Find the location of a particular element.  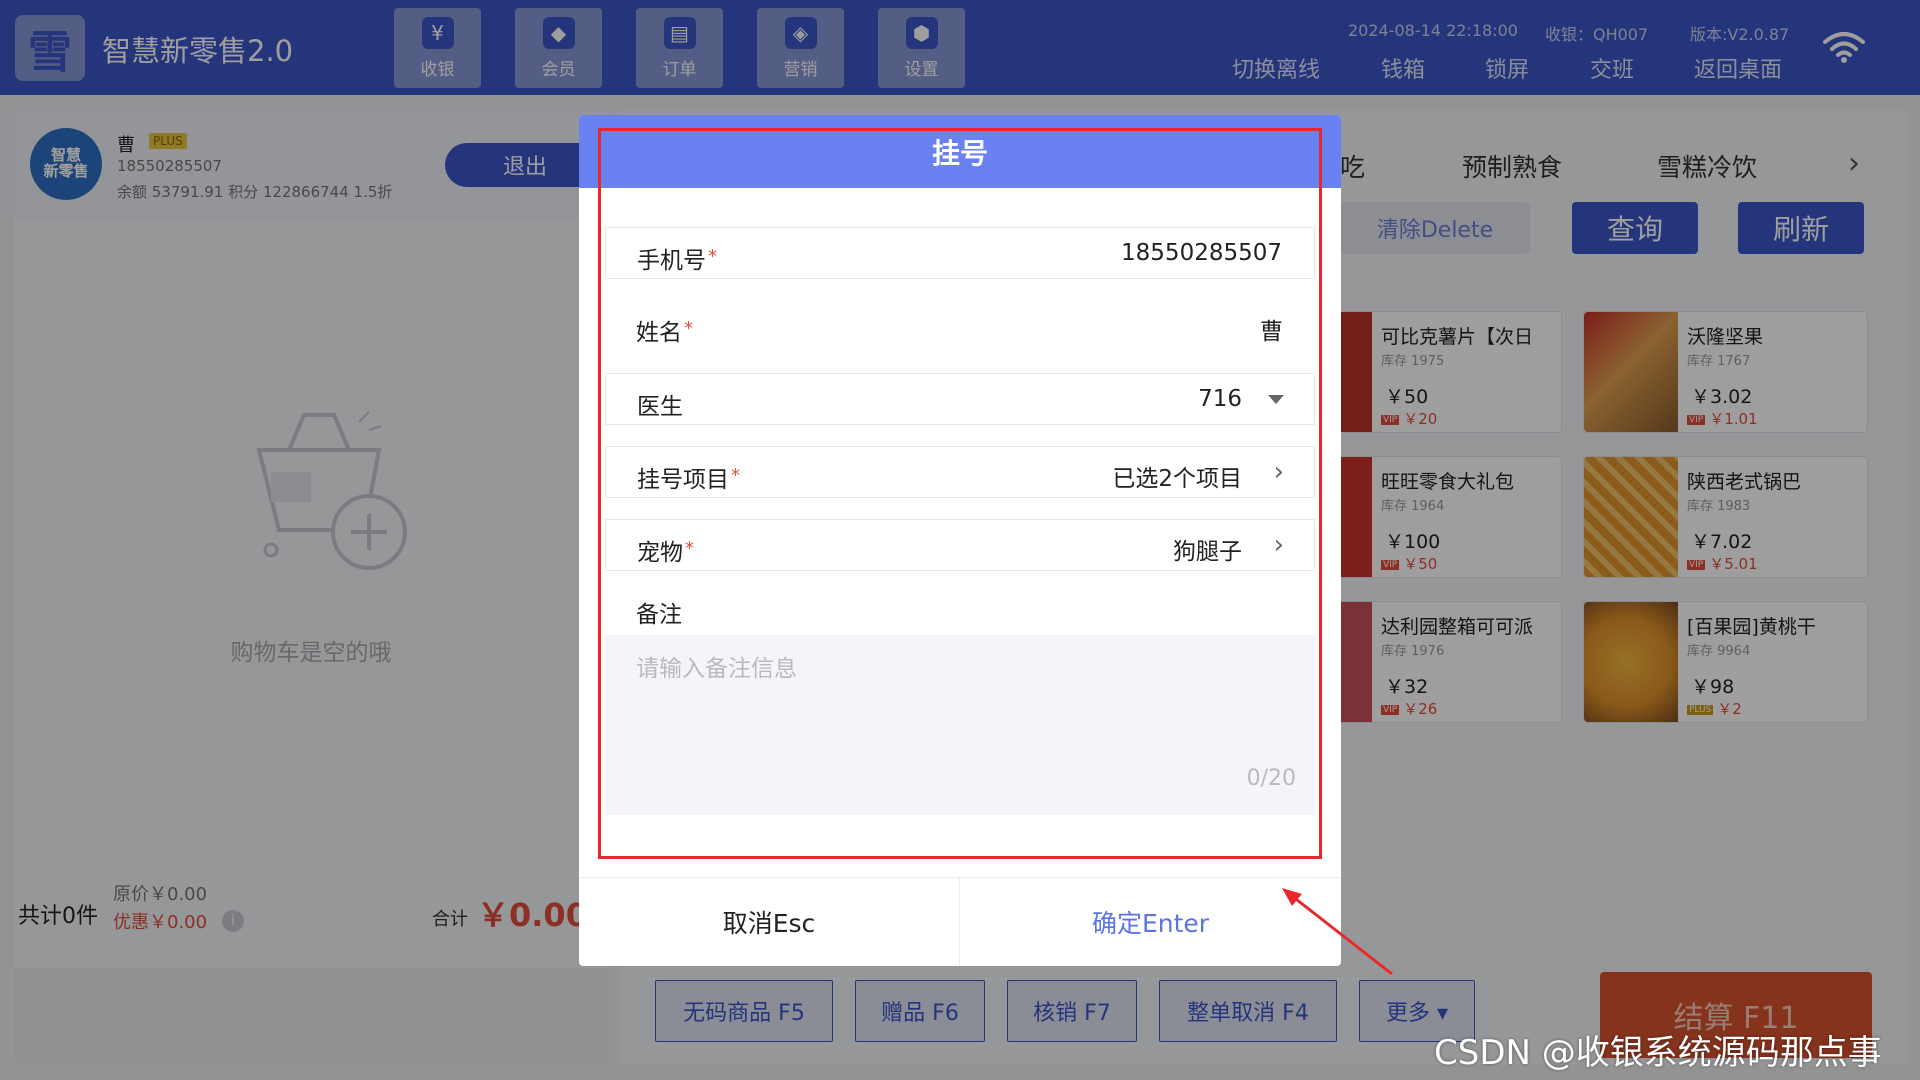

cancel-button: 取消Esc is located at coordinates (769, 922).